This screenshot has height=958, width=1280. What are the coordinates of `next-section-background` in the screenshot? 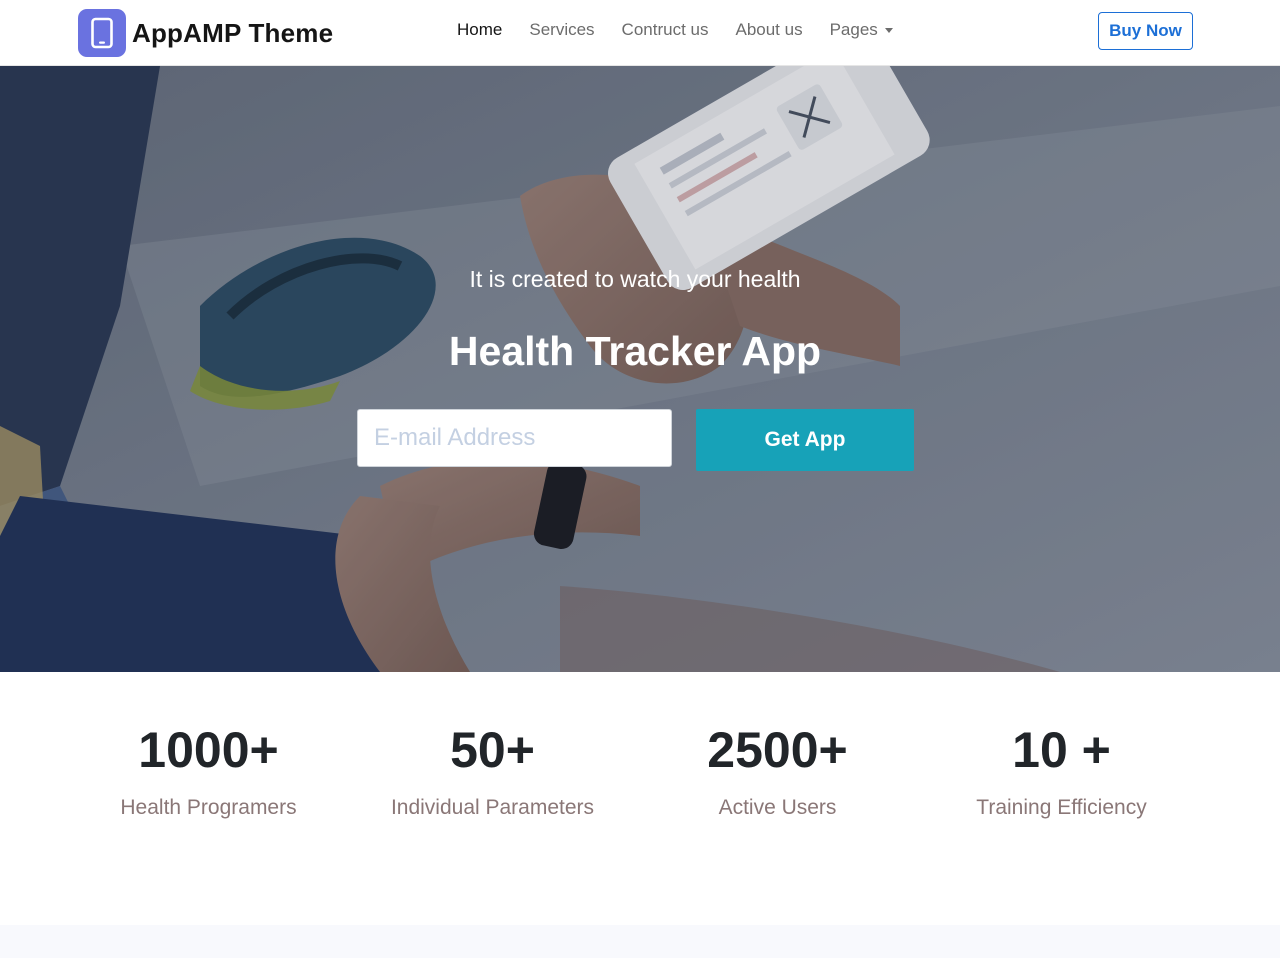 It's located at (640, 941).